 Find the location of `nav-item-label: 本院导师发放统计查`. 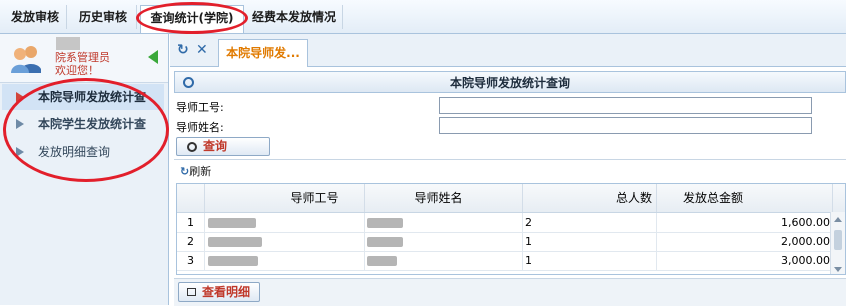

nav-item-label: 本院导师发放统计查 is located at coordinates (92, 97).